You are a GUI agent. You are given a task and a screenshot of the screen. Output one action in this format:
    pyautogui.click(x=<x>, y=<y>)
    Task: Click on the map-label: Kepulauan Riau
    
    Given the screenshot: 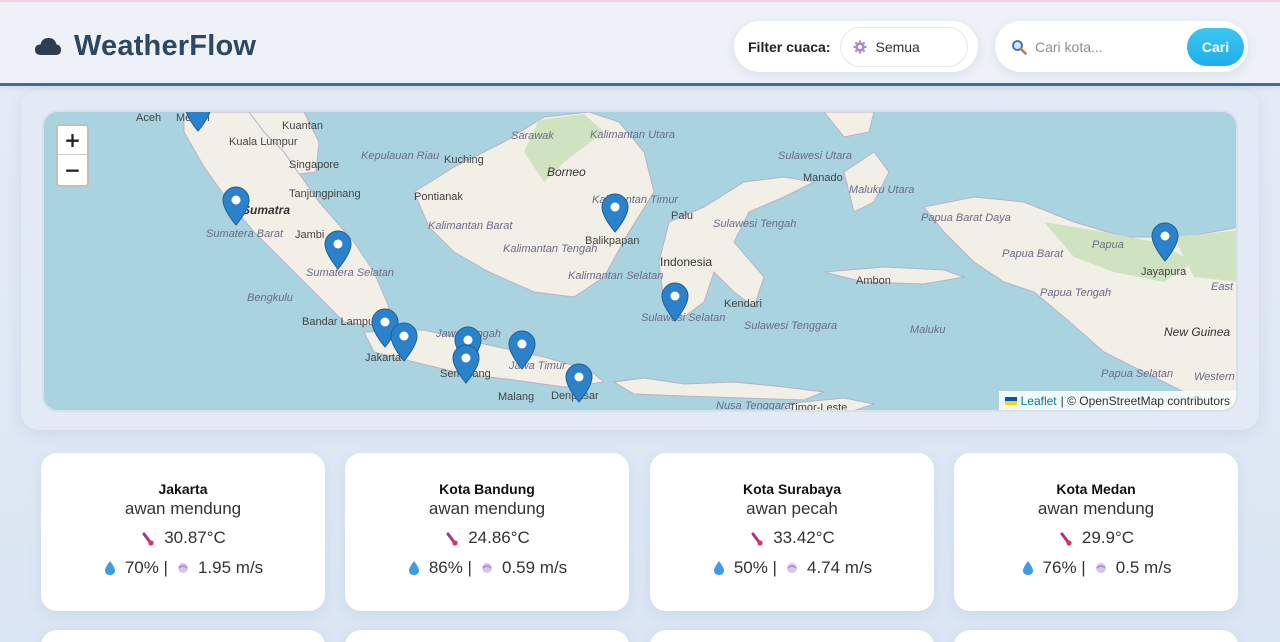 What is the action you would take?
    pyautogui.click(x=400, y=156)
    